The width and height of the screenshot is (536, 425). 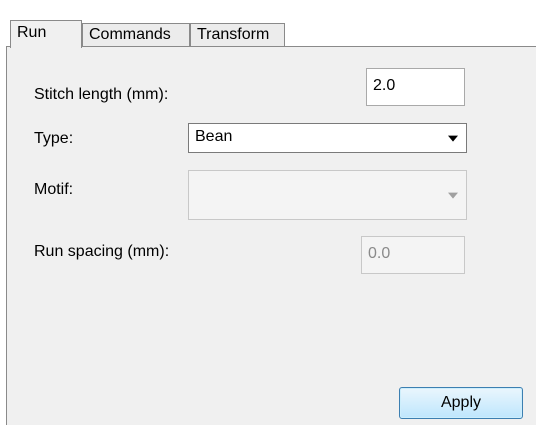 I want to click on apply-button: Apply, so click(x=461, y=403).